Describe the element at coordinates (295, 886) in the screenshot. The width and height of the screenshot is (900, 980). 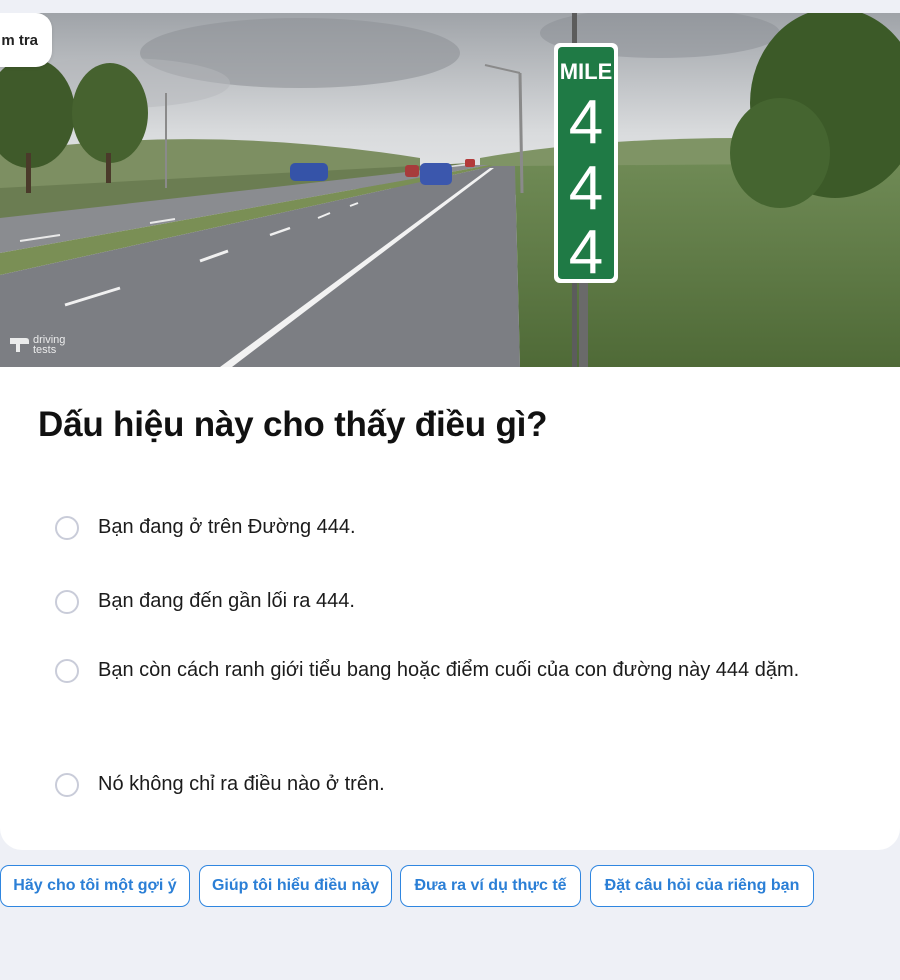
I see `explain-button: Giúp tôi hiểu điều này` at that location.